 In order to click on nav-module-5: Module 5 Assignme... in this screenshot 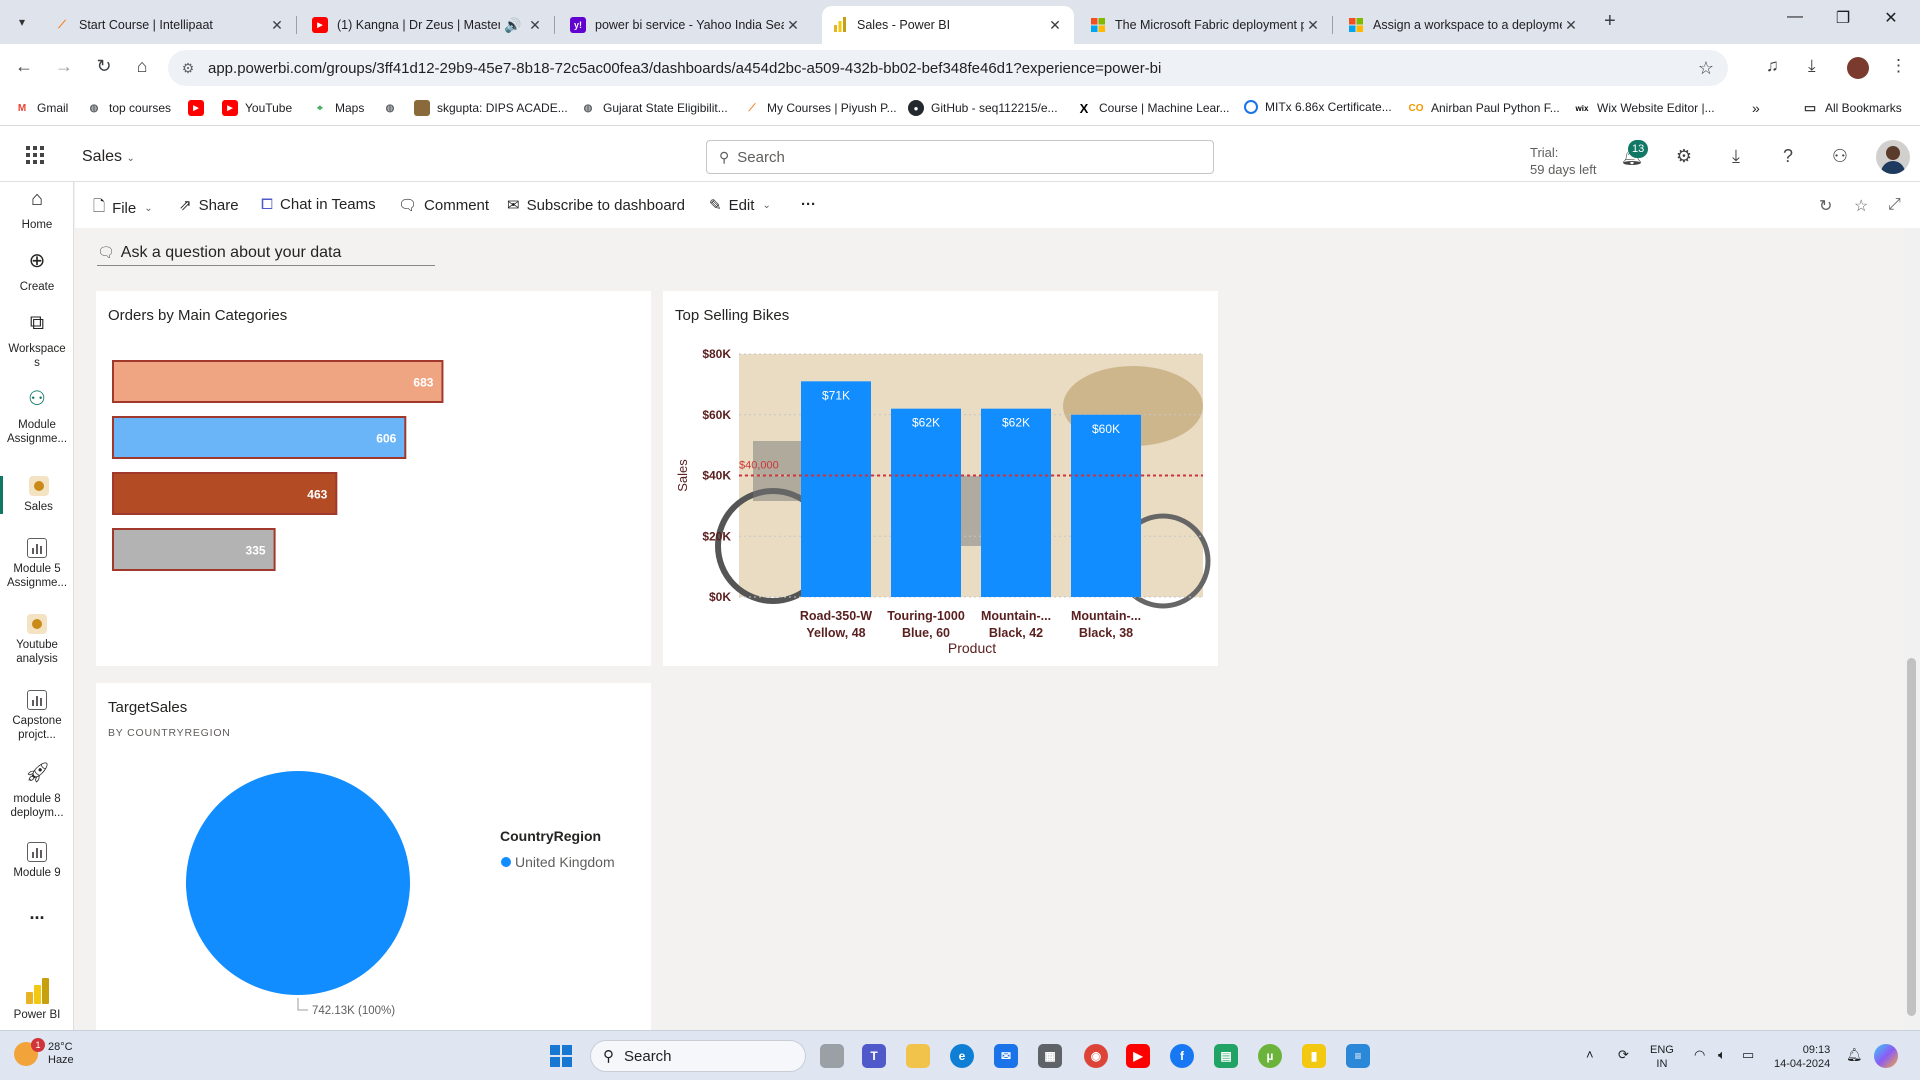, I will do `click(37, 564)`.